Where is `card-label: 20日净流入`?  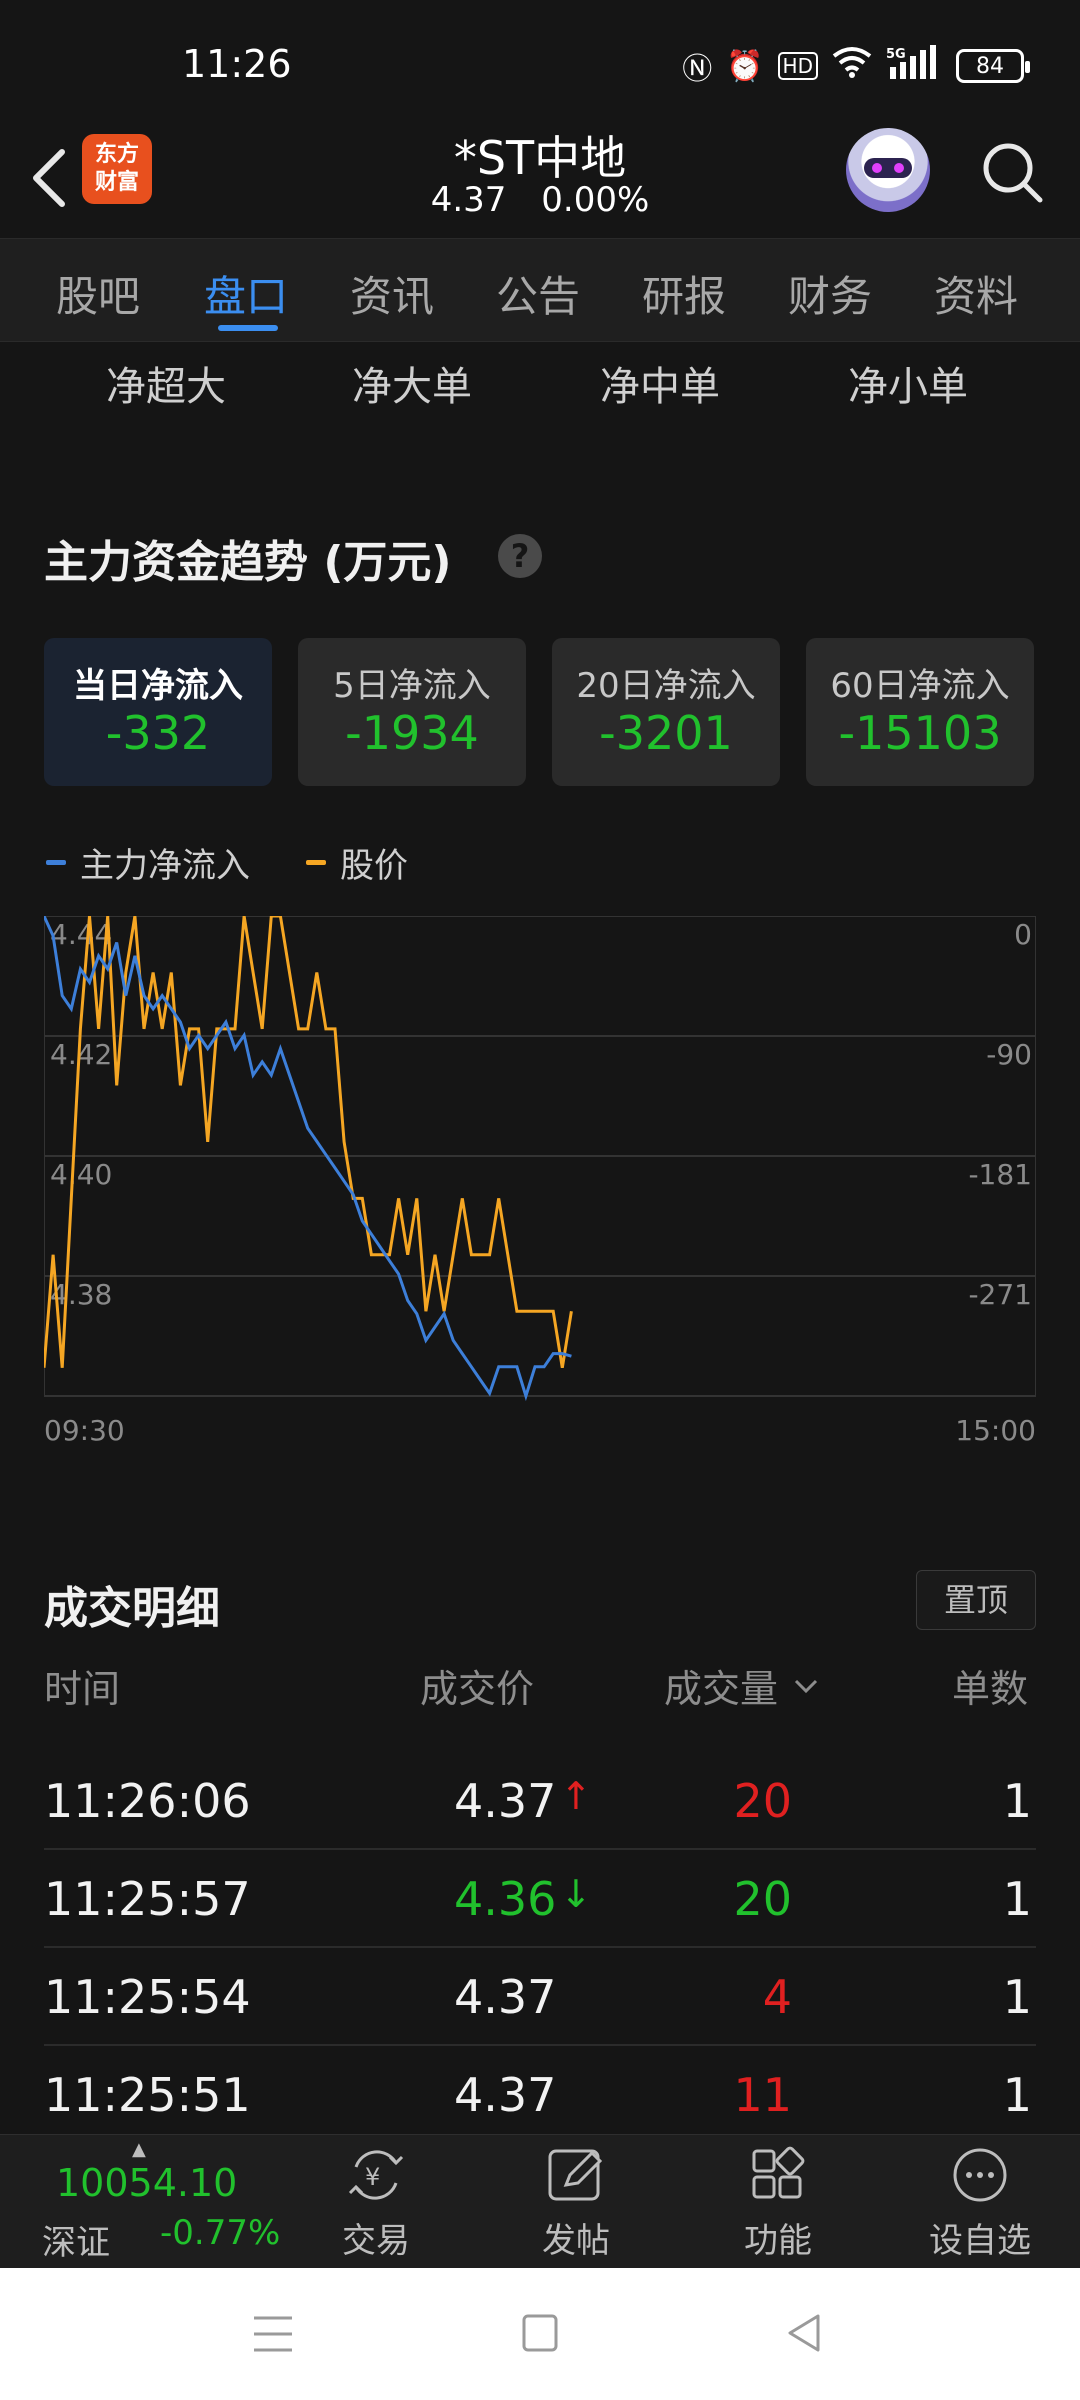
card-label: 20日净流入 is located at coordinates (666, 686).